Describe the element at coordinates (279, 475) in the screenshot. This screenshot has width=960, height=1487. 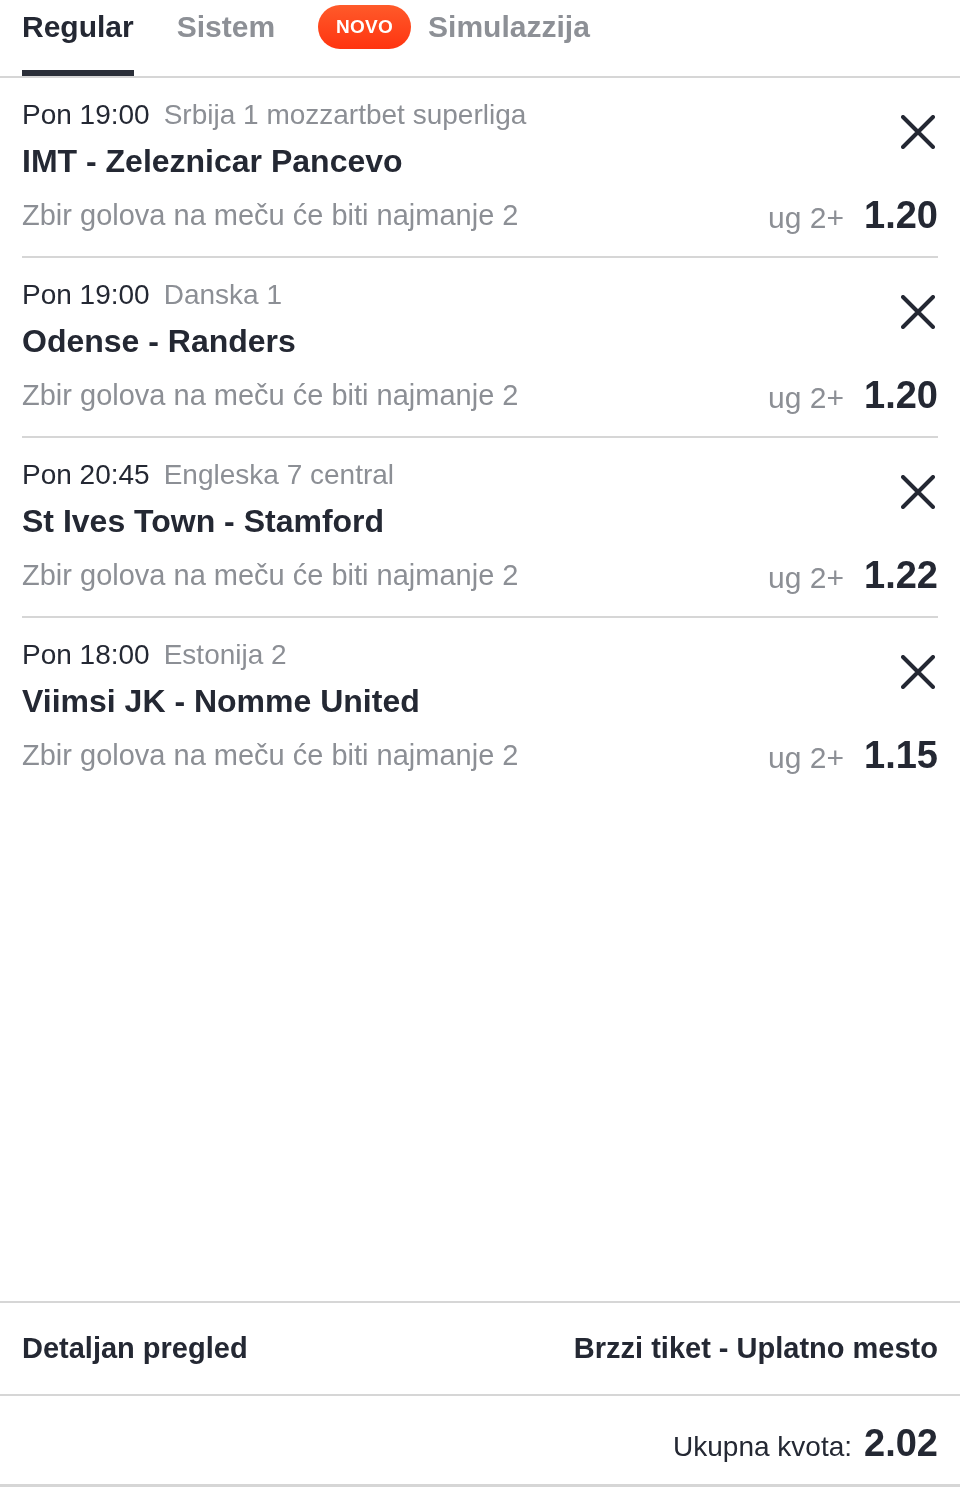
I see `league-name: Engleska 7 central` at that location.